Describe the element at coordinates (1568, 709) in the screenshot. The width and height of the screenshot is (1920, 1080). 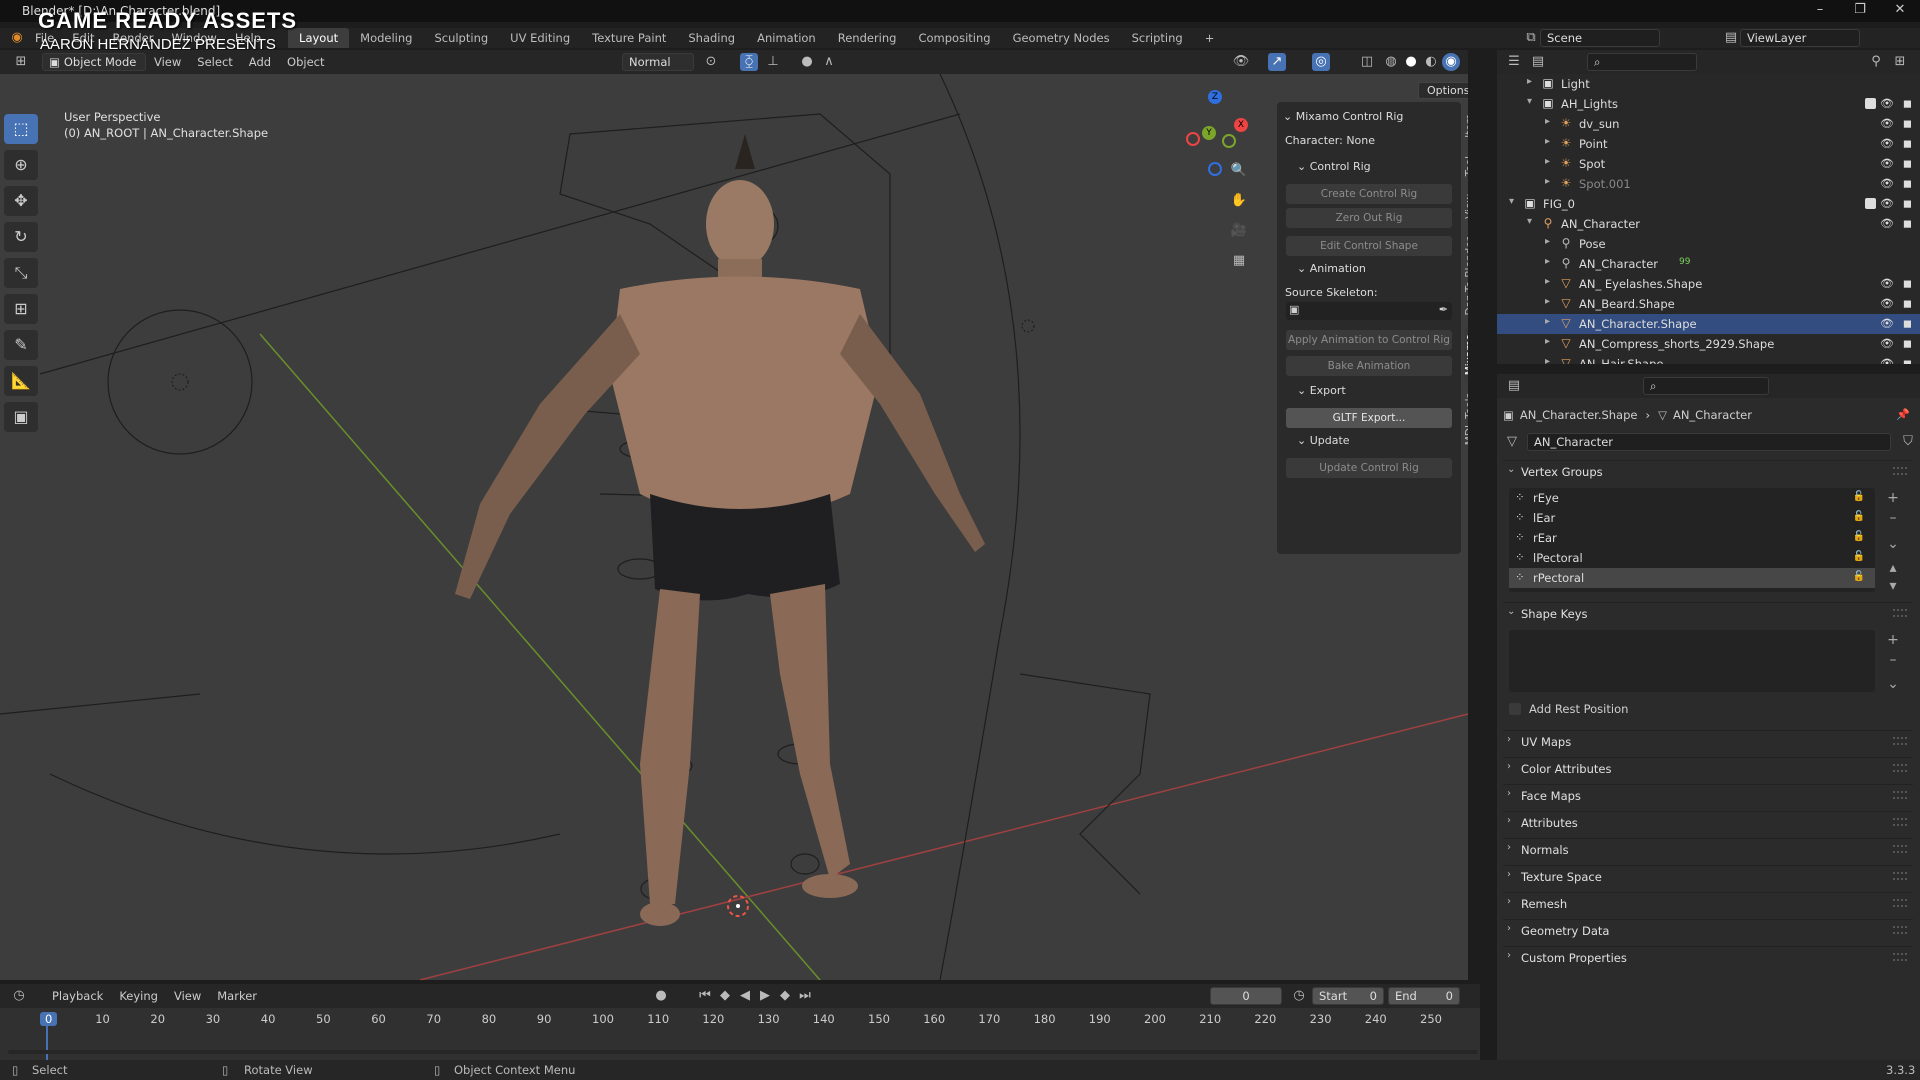
I see `add-rest-position-option: Add Rest Position` at that location.